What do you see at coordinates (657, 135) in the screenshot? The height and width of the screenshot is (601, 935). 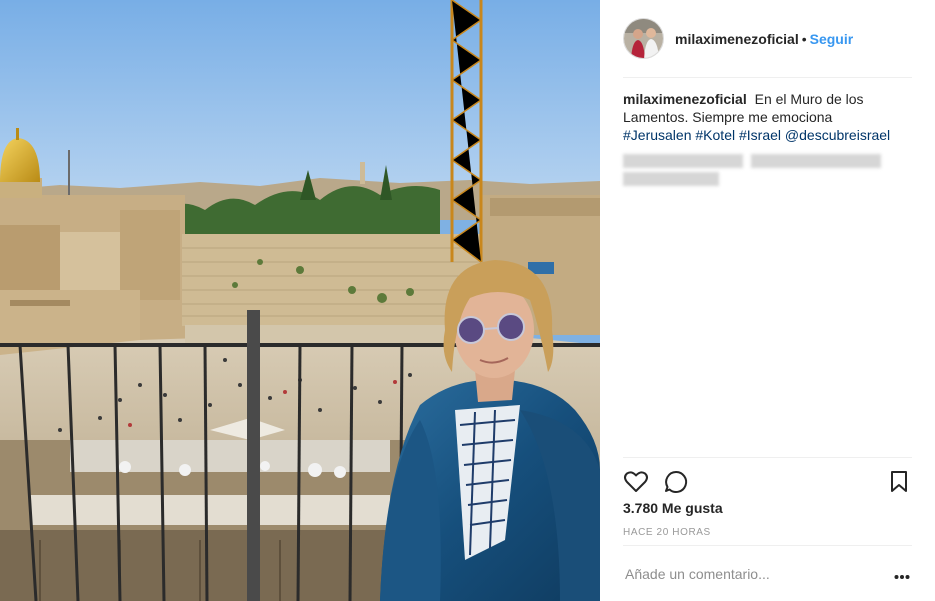 I see `hashtag-jerusalen: #Jerusalen` at bounding box center [657, 135].